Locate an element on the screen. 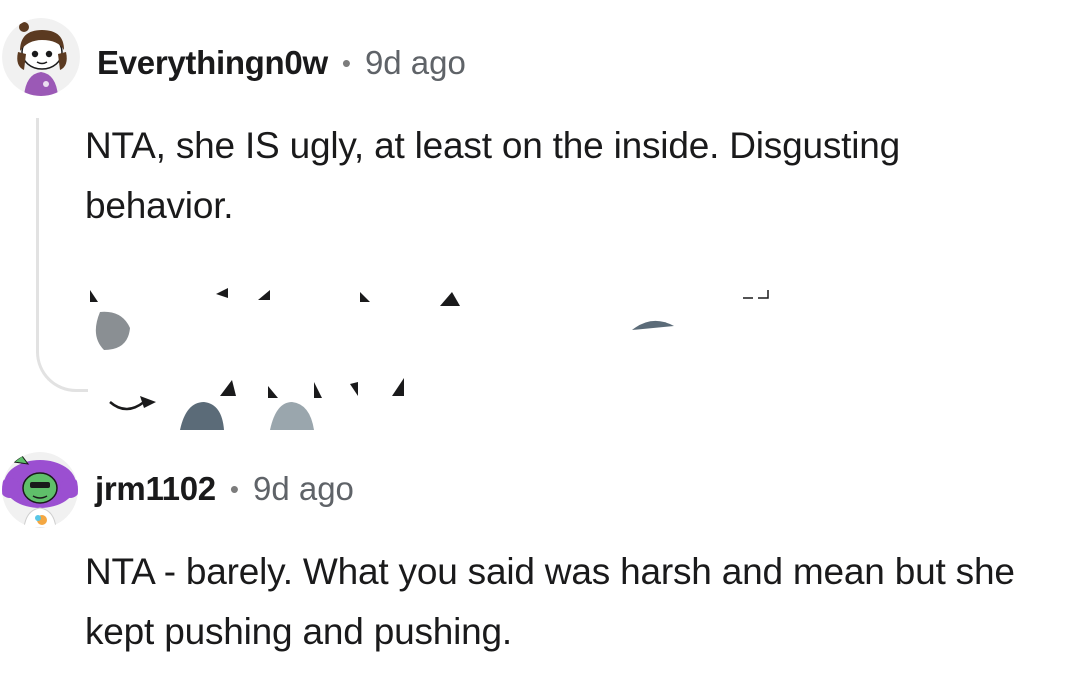  snoo-avatar-green-purple-hair-icon is located at coordinates (40, 490).